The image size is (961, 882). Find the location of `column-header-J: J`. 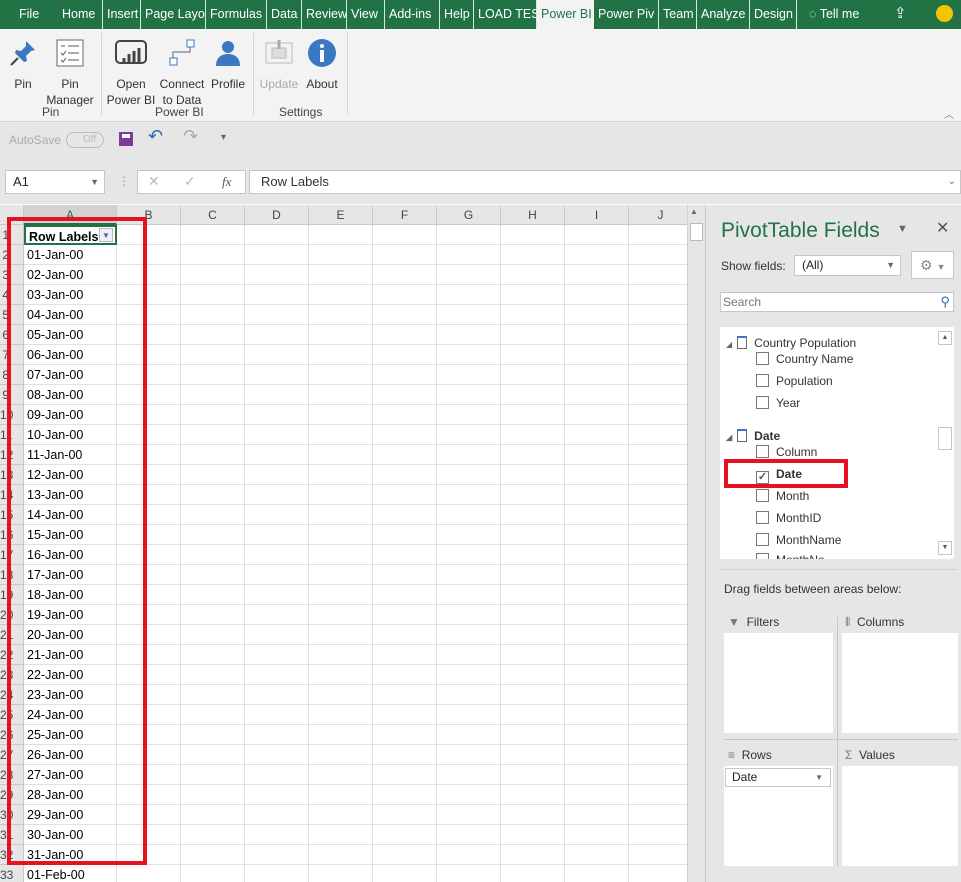

column-header-J: J is located at coordinates (661, 215).